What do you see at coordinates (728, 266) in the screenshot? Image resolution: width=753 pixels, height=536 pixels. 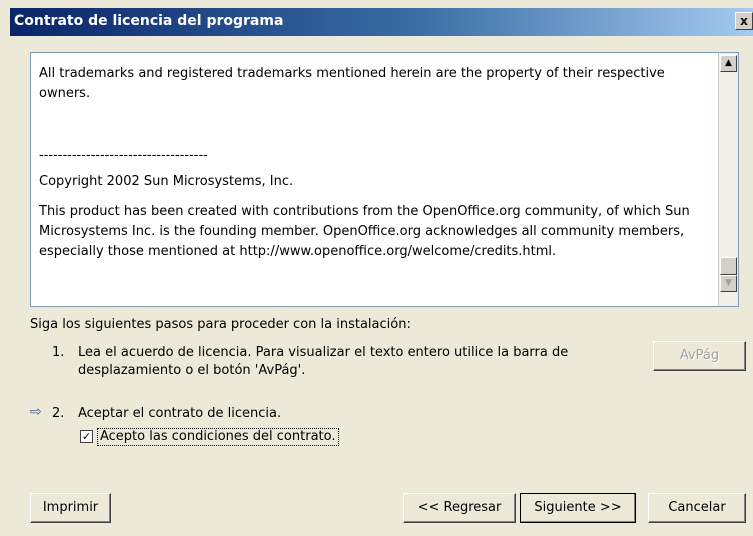 I see `scroll-thumb` at bounding box center [728, 266].